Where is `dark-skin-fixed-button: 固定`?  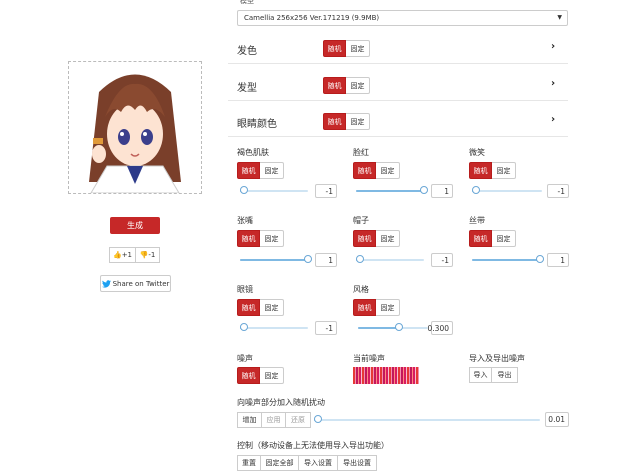
dark-skin-fixed-button: 固定 is located at coordinates (272, 170).